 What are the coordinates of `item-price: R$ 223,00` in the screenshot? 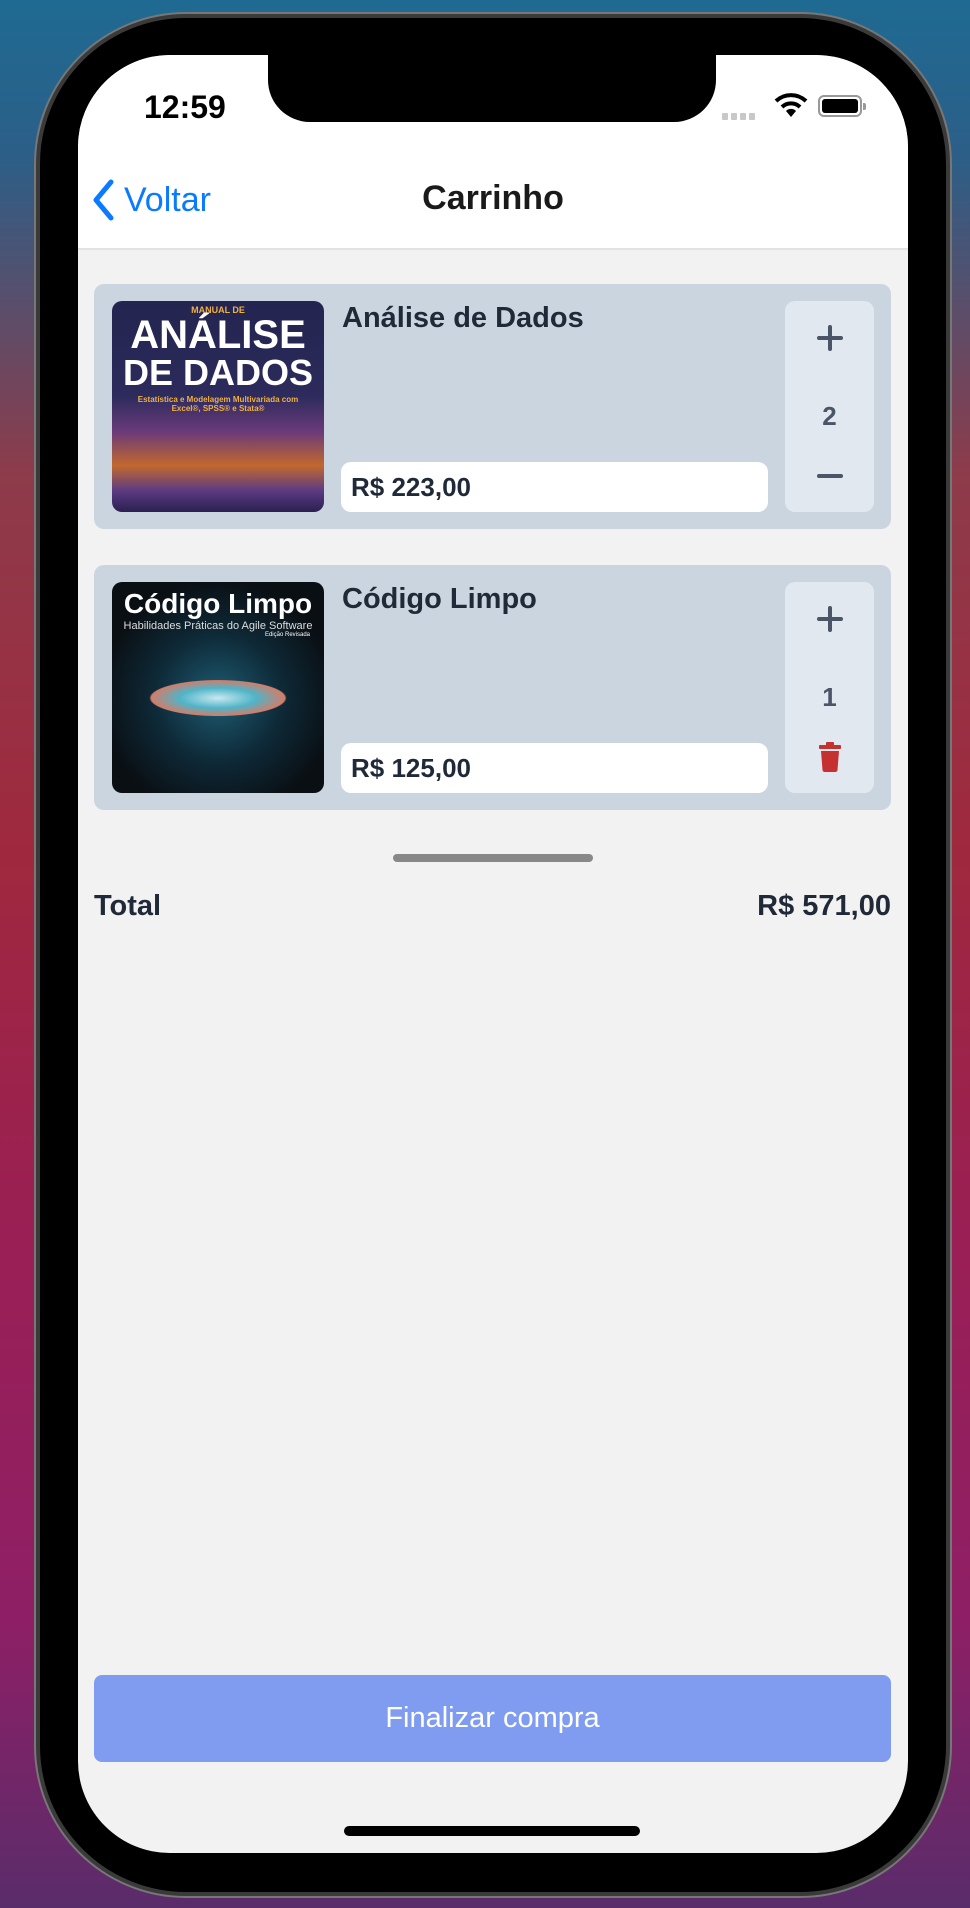 It's located at (554, 487).